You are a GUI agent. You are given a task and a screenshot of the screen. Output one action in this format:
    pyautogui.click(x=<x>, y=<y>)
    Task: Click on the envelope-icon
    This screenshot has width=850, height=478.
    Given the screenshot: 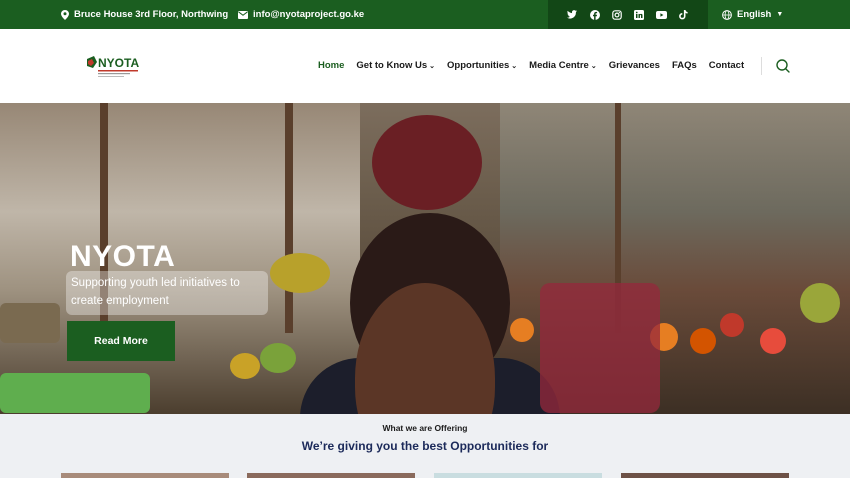 What is the action you would take?
    pyautogui.click(x=243, y=14)
    